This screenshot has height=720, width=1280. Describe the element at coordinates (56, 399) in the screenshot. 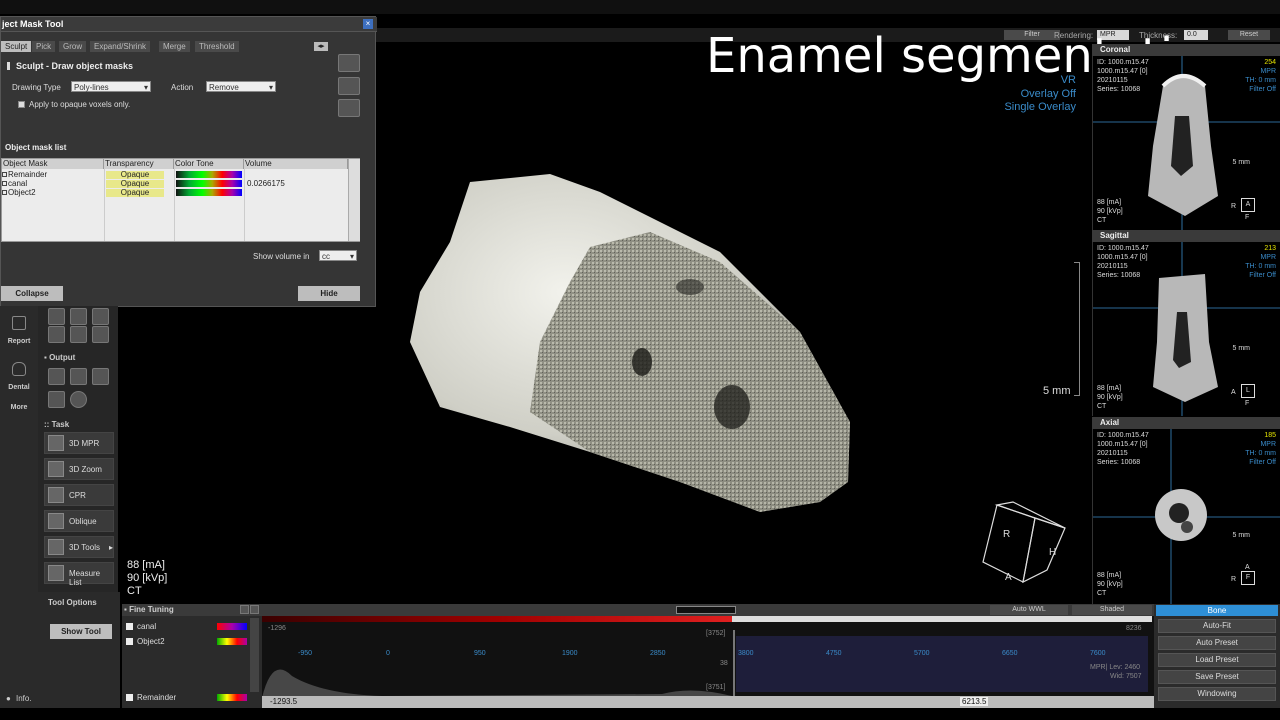

I see `save-icon` at that location.